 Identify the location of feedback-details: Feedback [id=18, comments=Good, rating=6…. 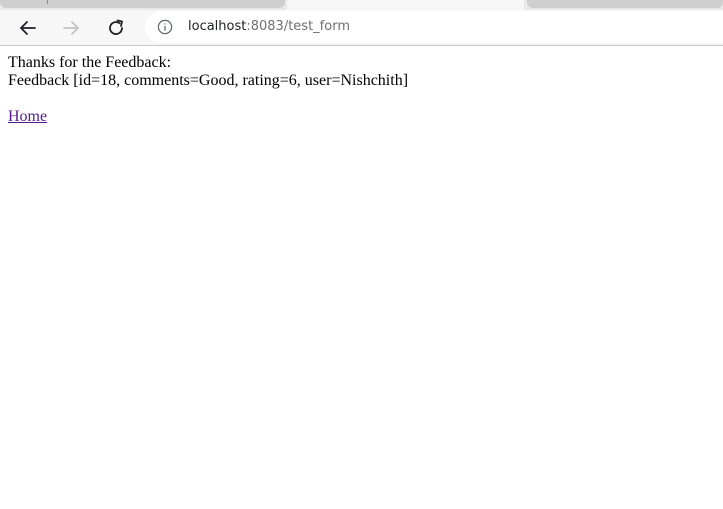
(208, 80).